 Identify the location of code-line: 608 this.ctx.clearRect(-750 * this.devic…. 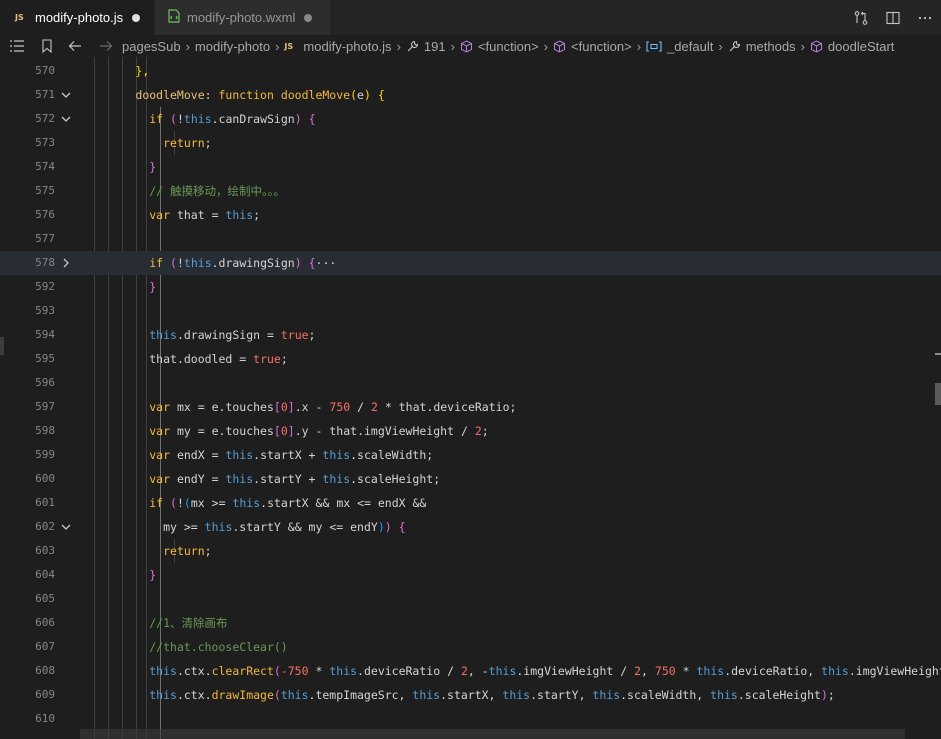
(470, 671).